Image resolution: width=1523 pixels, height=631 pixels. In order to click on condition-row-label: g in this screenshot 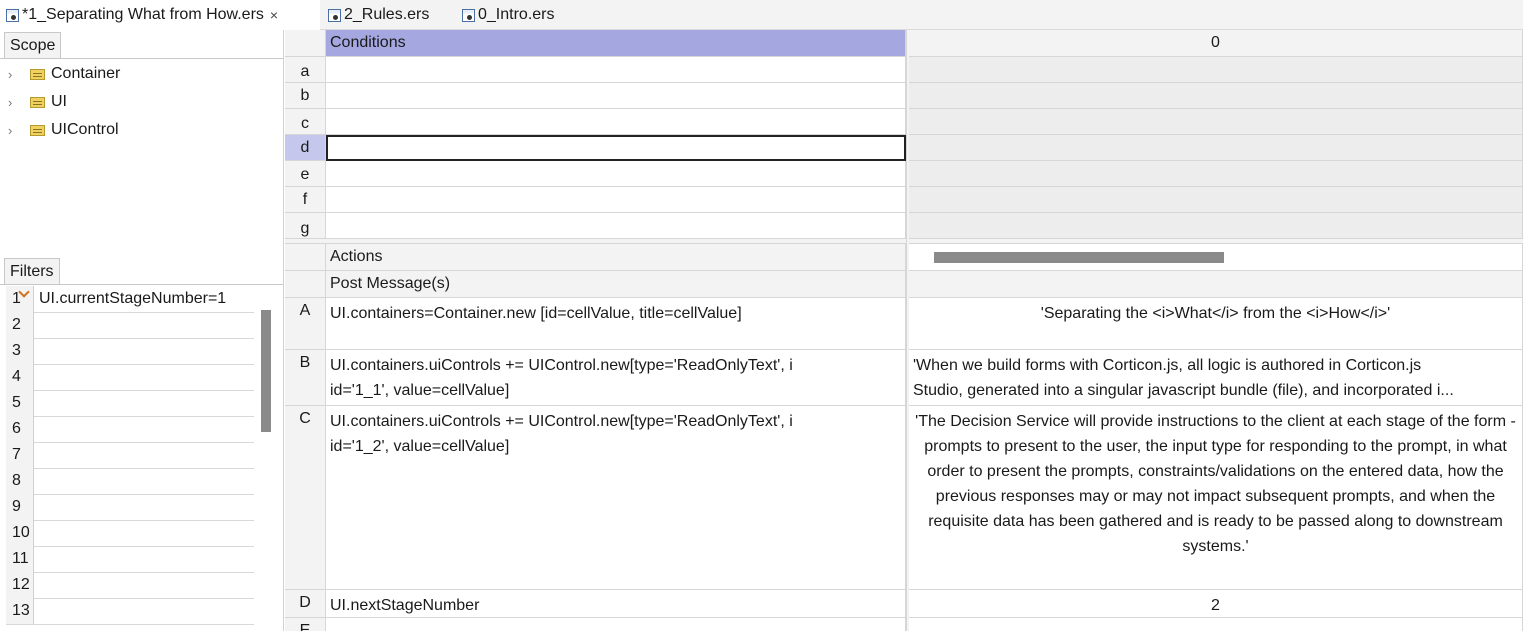, I will do `click(305, 226)`.